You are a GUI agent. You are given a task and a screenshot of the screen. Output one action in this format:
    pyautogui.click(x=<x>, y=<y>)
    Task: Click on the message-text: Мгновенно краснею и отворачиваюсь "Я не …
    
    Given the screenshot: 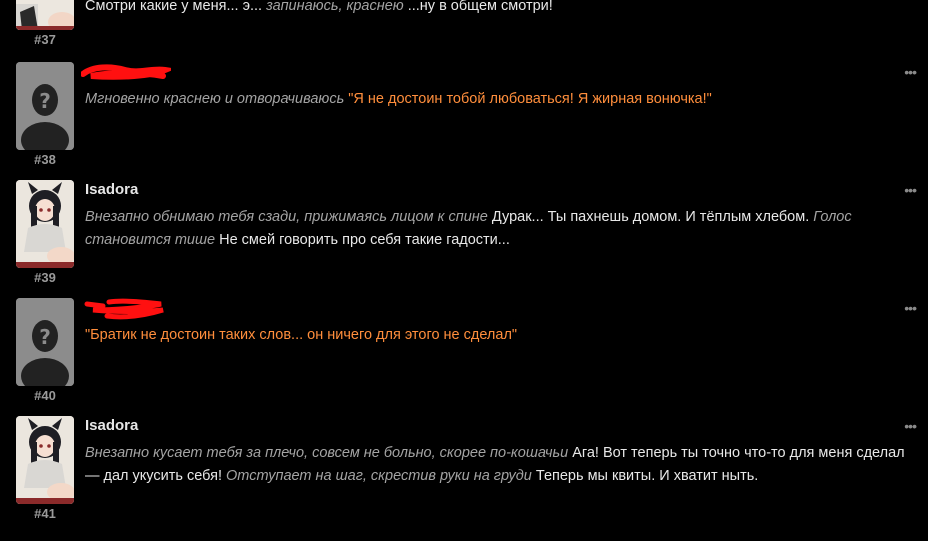 What is the action you would take?
    pyautogui.click(x=398, y=99)
    